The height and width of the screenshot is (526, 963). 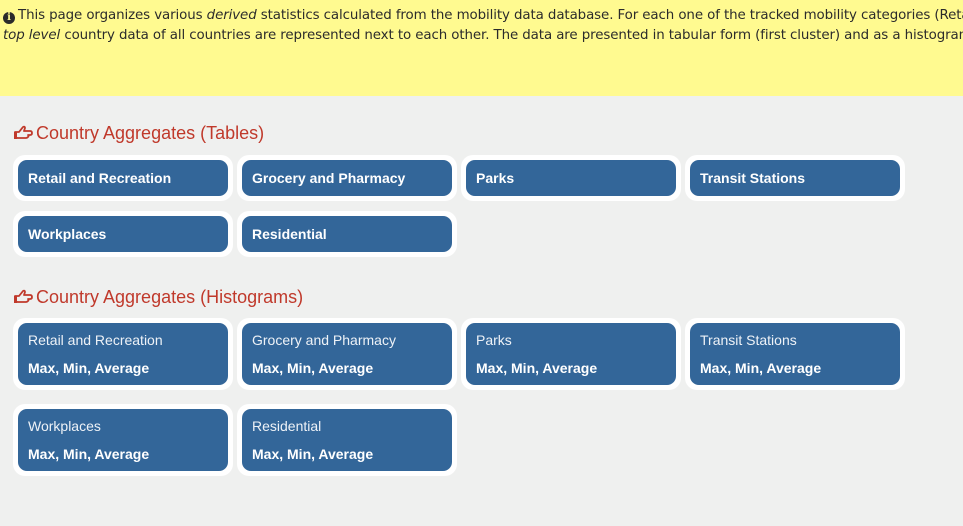 I want to click on tile-histograms-retail-and-recreation: Retail and Recreation Max, Min, Average, so click(x=123, y=354).